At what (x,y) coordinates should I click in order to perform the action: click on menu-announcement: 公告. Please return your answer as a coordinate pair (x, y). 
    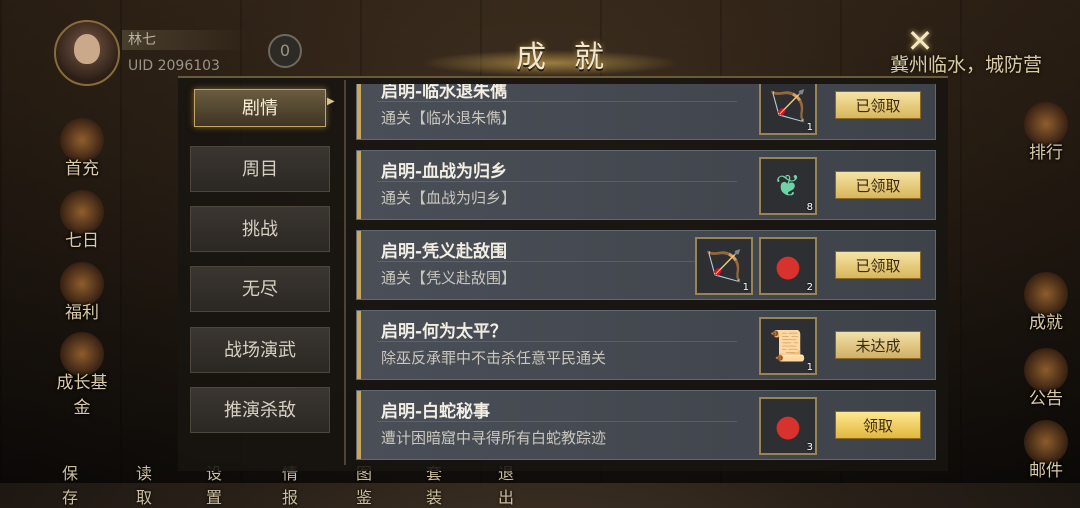
    Looking at the image, I should click on (1046, 380).